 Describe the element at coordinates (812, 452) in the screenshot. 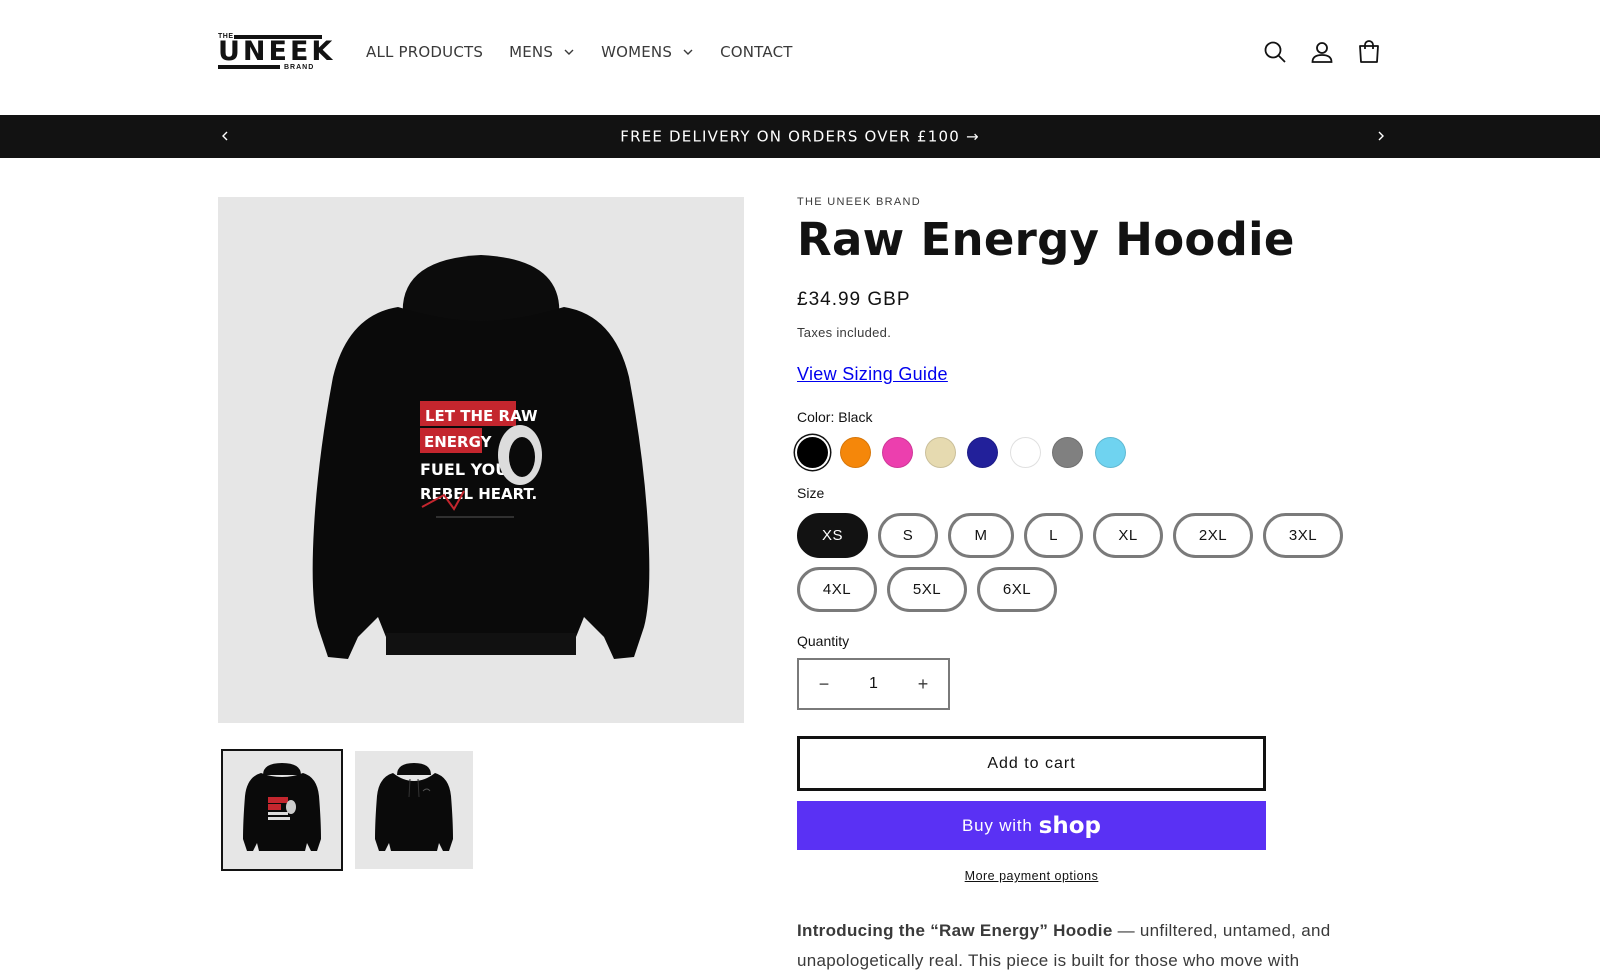

I see `swatch-black` at that location.